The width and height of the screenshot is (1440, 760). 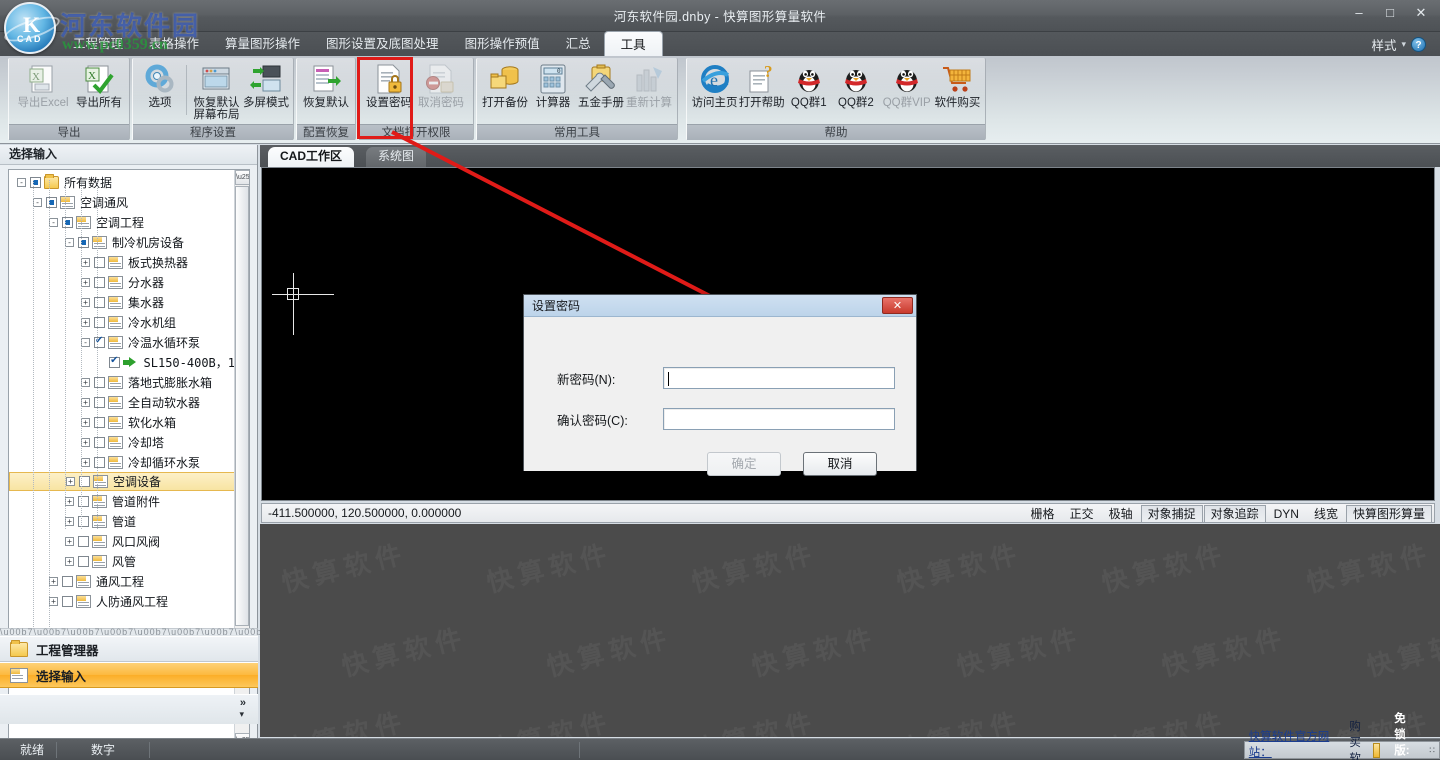 I want to click on minimize-button: –, so click(x=1359, y=13).